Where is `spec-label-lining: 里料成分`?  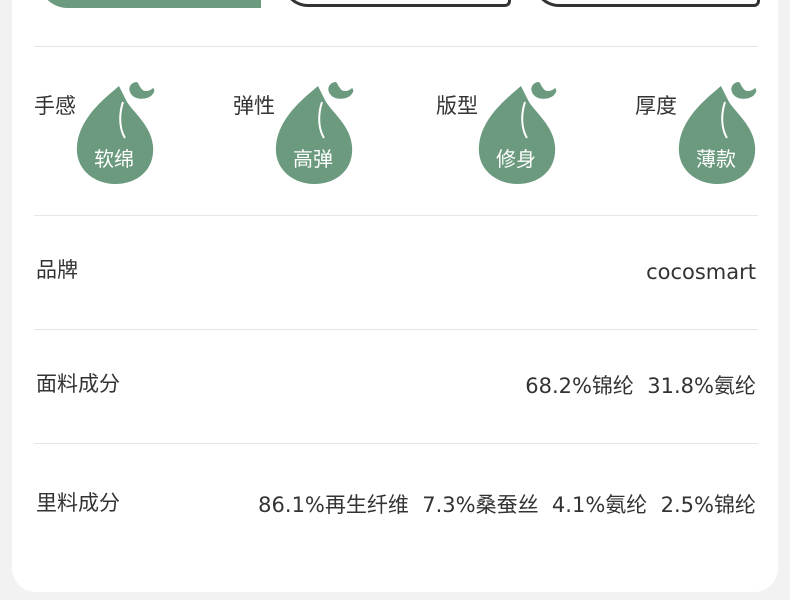
spec-label-lining: 里料成分 is located at coordinates (78, 503).